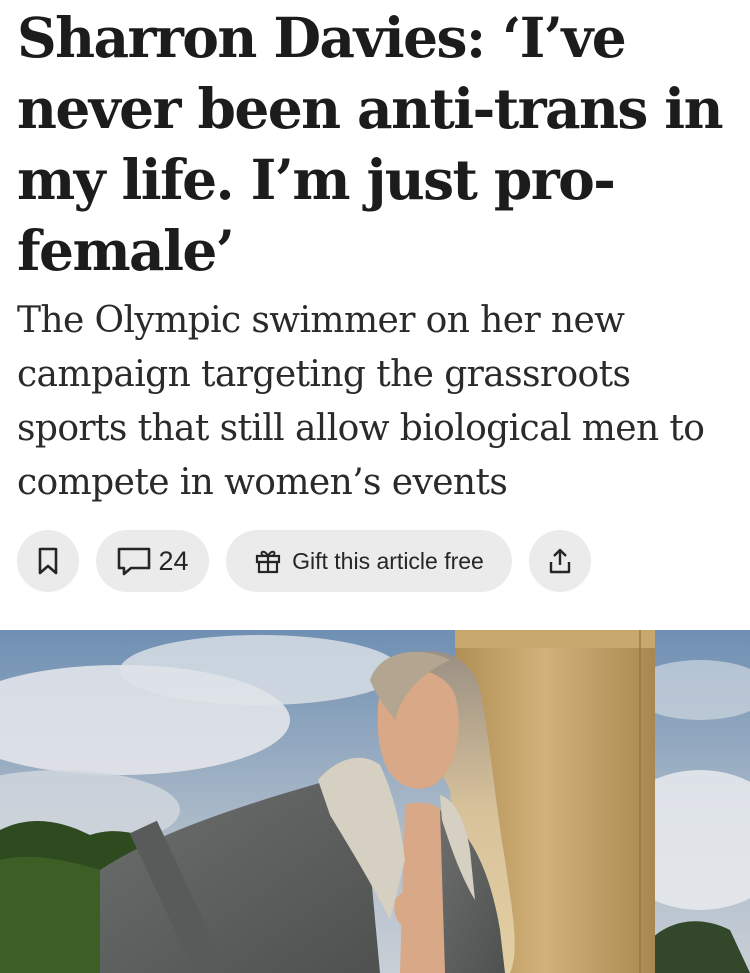 The height and width of the screenshot is (973, 750). I want to click on comment-count: 24, so click(173, 560).